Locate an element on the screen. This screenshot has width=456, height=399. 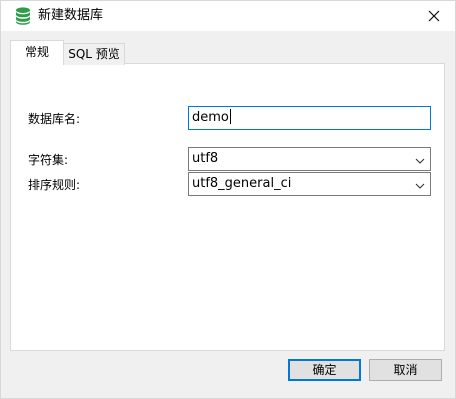
text-caret is located at coordinates (230, 116).